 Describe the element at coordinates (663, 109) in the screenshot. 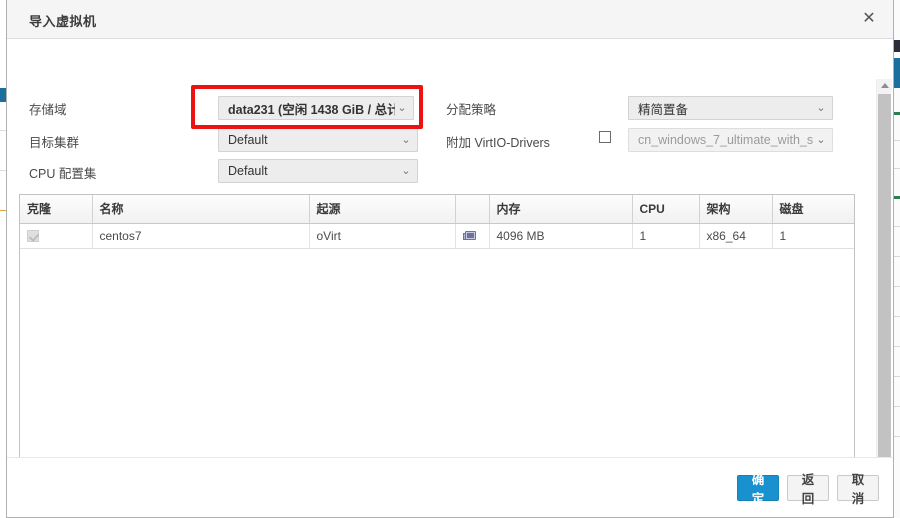

I see `allocation-policy-value: 精简置备` at that location.